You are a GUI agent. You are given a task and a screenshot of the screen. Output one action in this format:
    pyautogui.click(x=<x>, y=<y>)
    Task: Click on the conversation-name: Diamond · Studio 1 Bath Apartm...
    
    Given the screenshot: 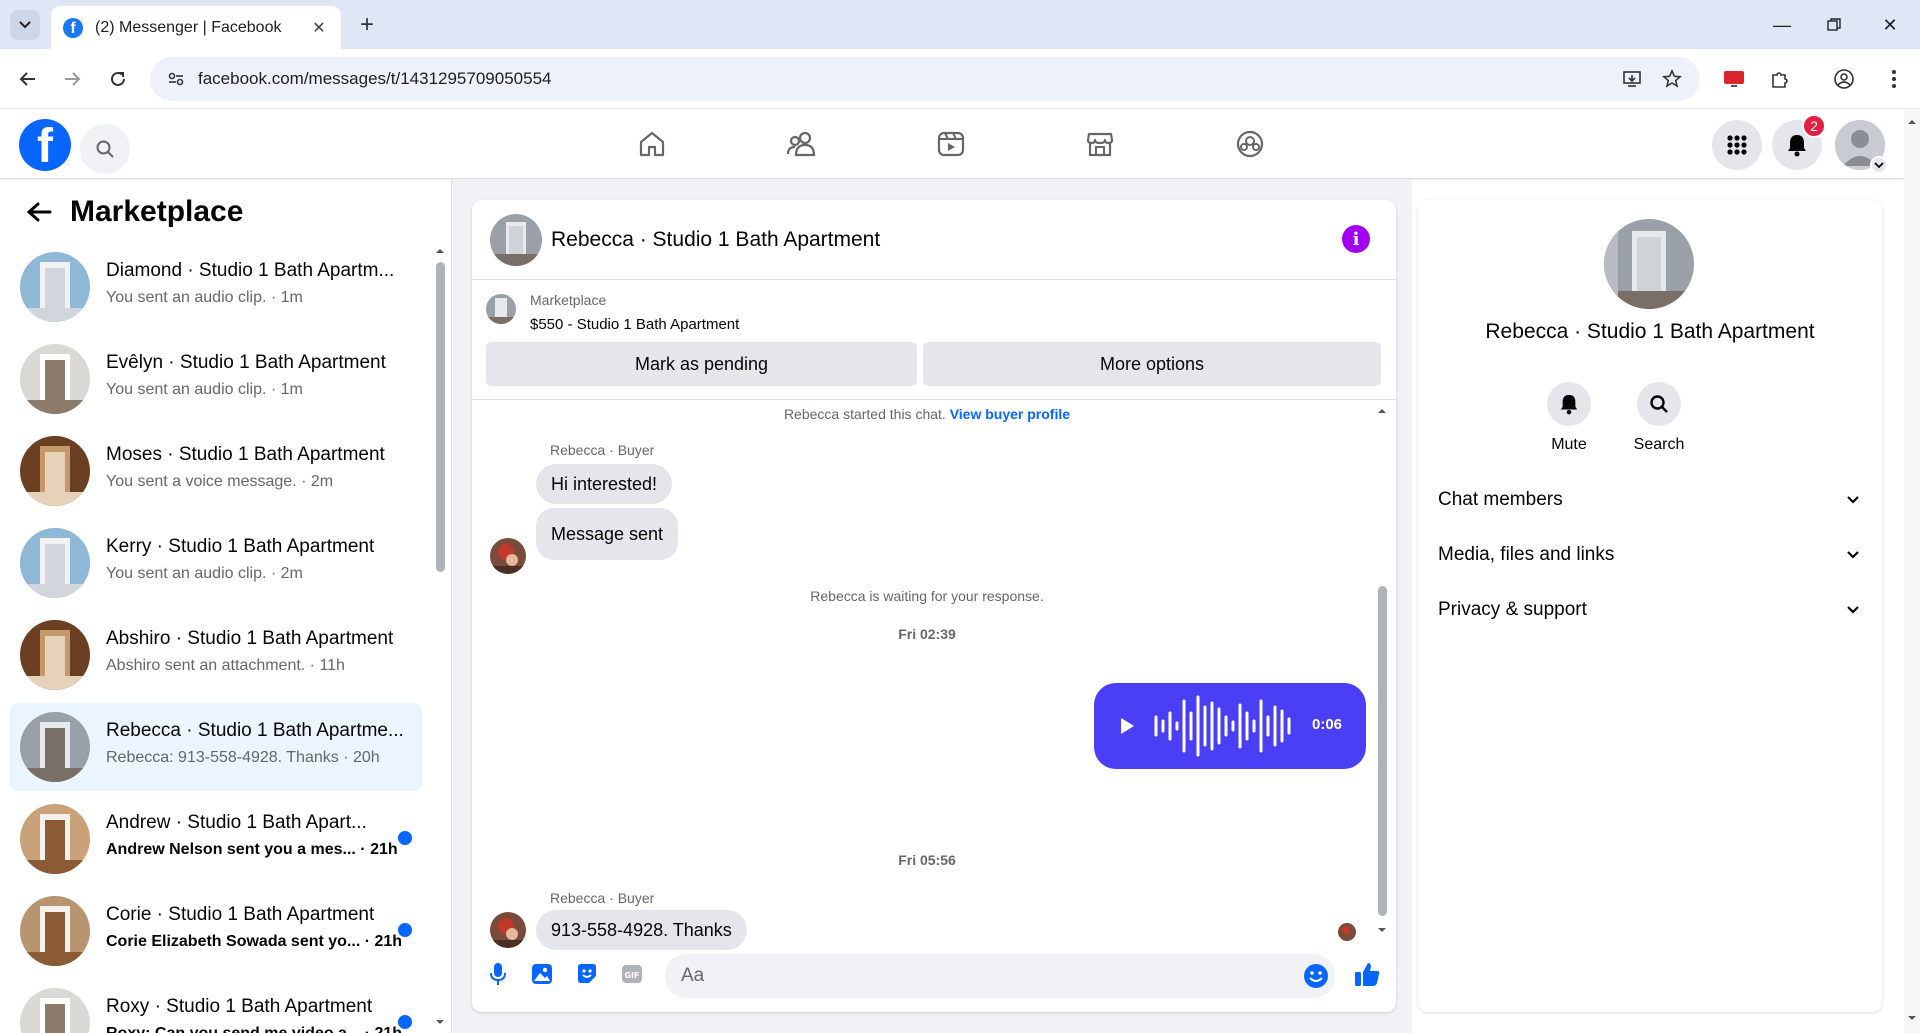 What is the action you would take?
    pyautogui.click(x=250, y=270)
    